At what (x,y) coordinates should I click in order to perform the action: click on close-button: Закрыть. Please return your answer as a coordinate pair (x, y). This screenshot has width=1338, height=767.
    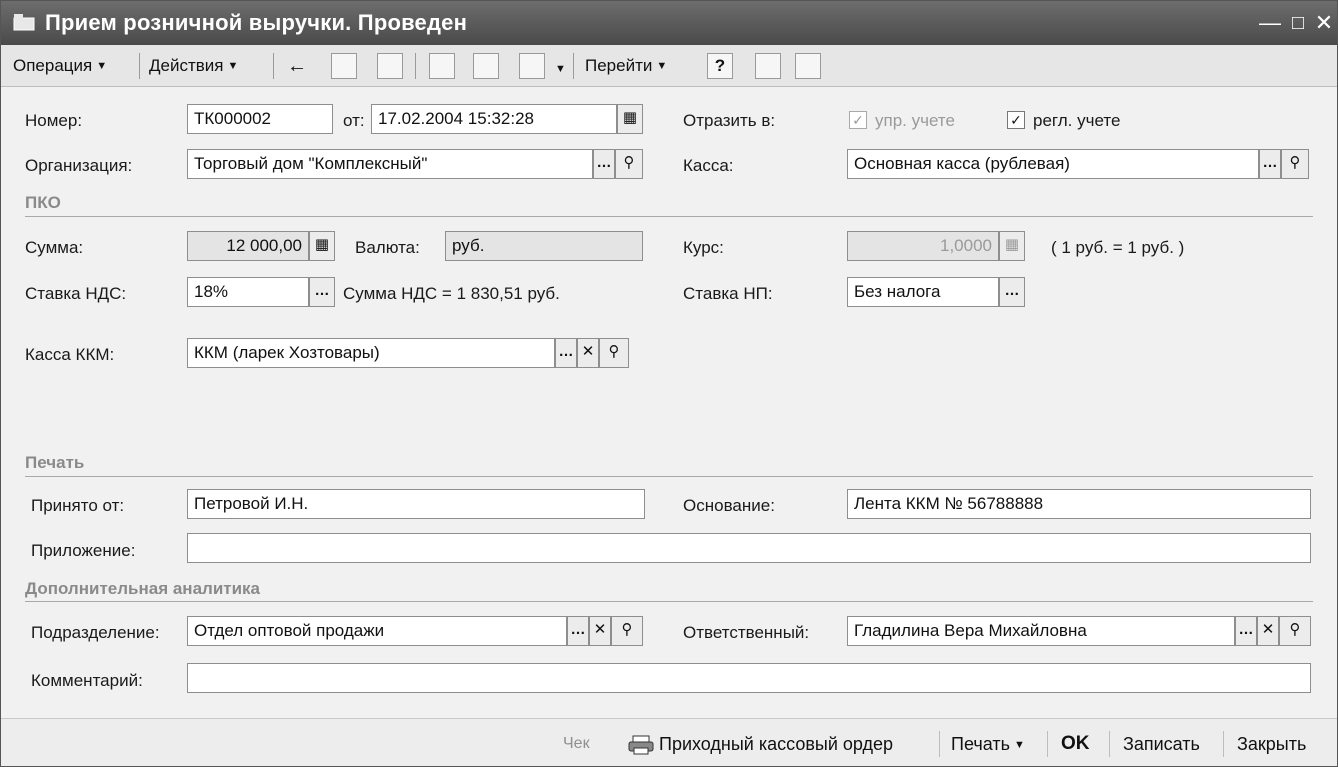
    Looking at the image, I should click on (1271, 744).